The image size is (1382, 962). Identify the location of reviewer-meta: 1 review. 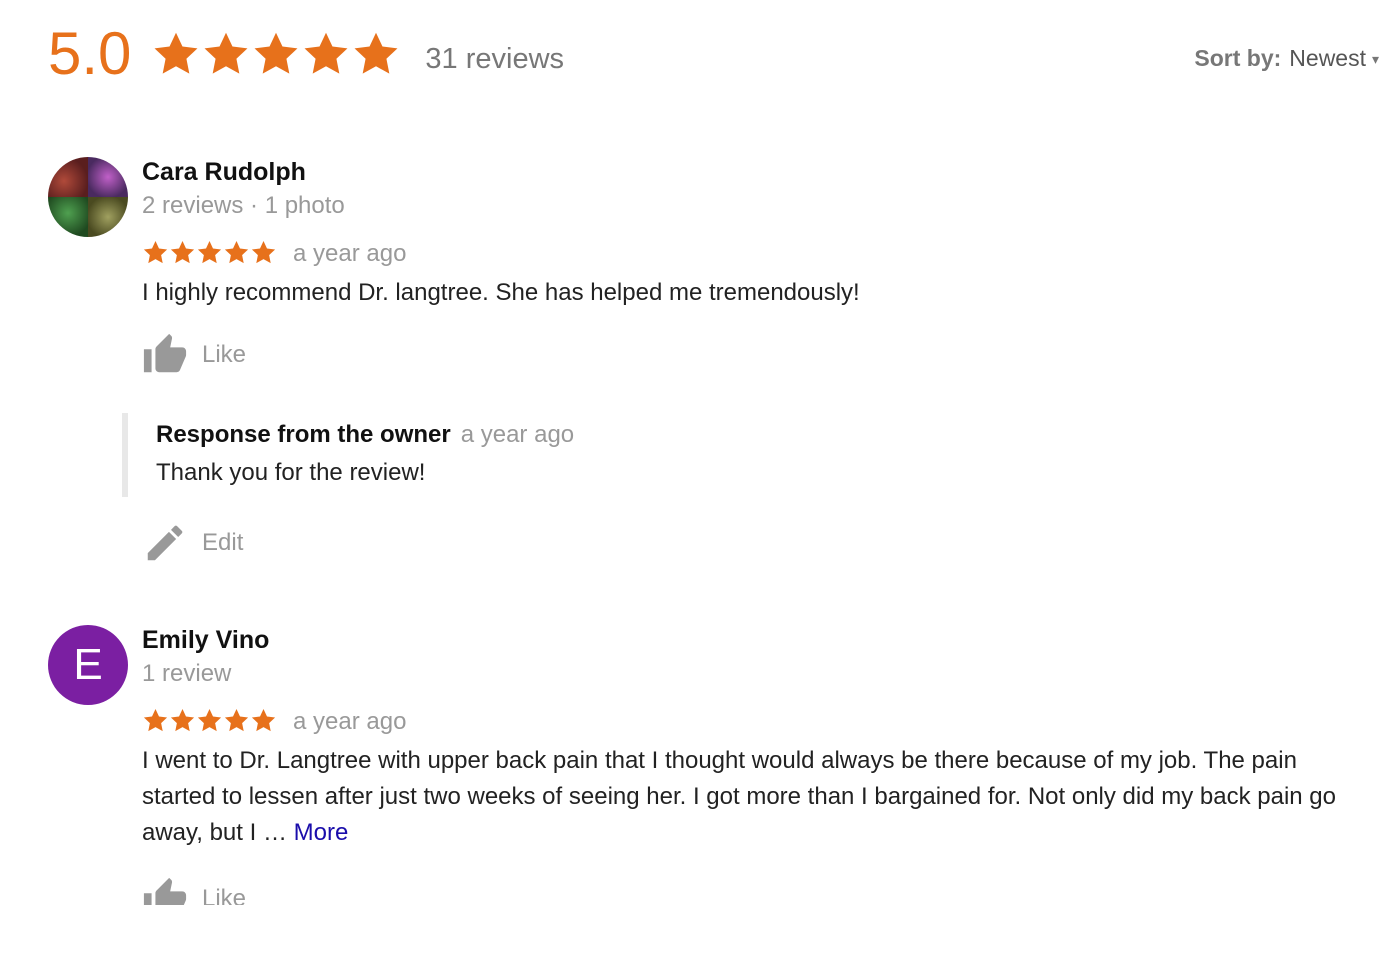
(187, 673).